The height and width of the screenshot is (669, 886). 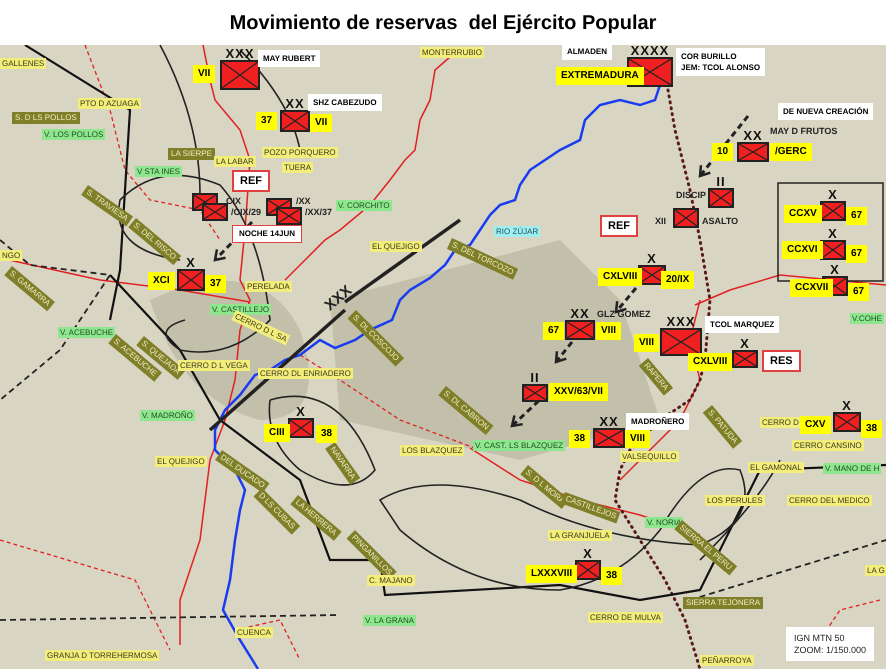 I want to click on unit-tag: XXV/63/VII, so click(x=578, y=392).